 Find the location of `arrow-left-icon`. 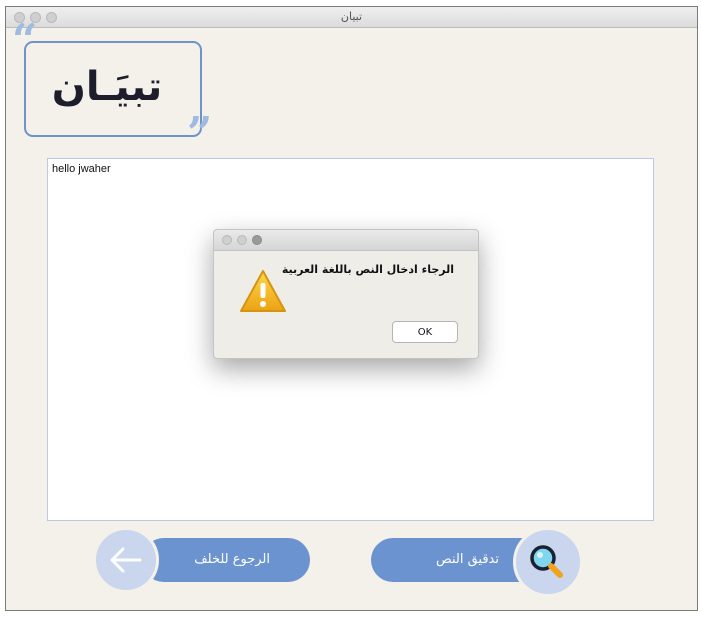

arrow-left-icon is located at coordinates (126, 560).